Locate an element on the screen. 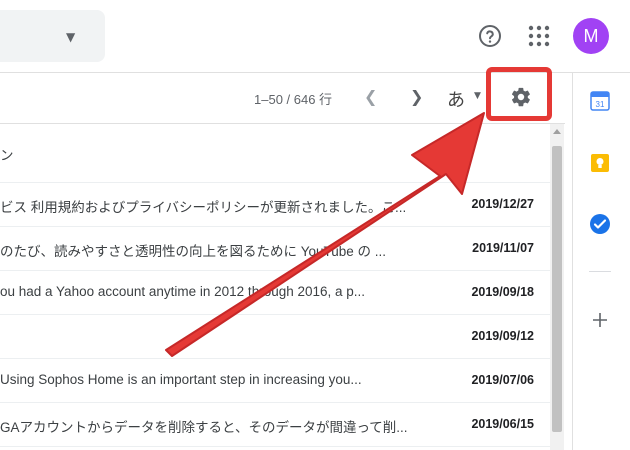 Image resolution: width=630 pixels, height=450 pixels. input-tools-caret-icon: ▼ is located at coordinates (477, 96).